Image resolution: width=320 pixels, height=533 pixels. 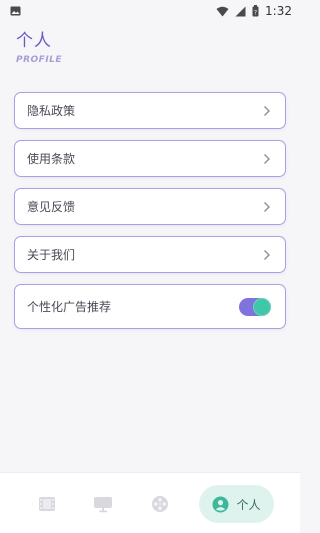 I want to click on tab-cinema, so click(x=160, y=504).